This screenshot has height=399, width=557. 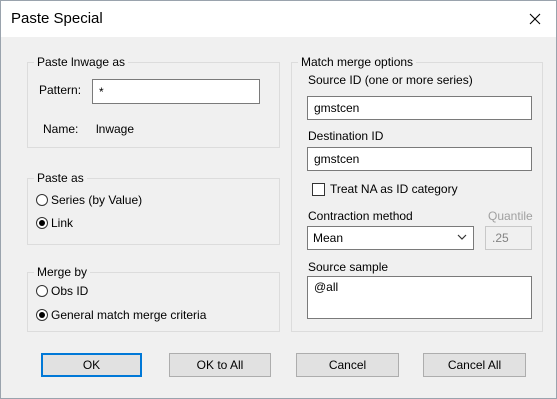 What do you see at coordinates (508, 238) in the screenshot?
I see `quantile-input` at bounding box center [508, 238].